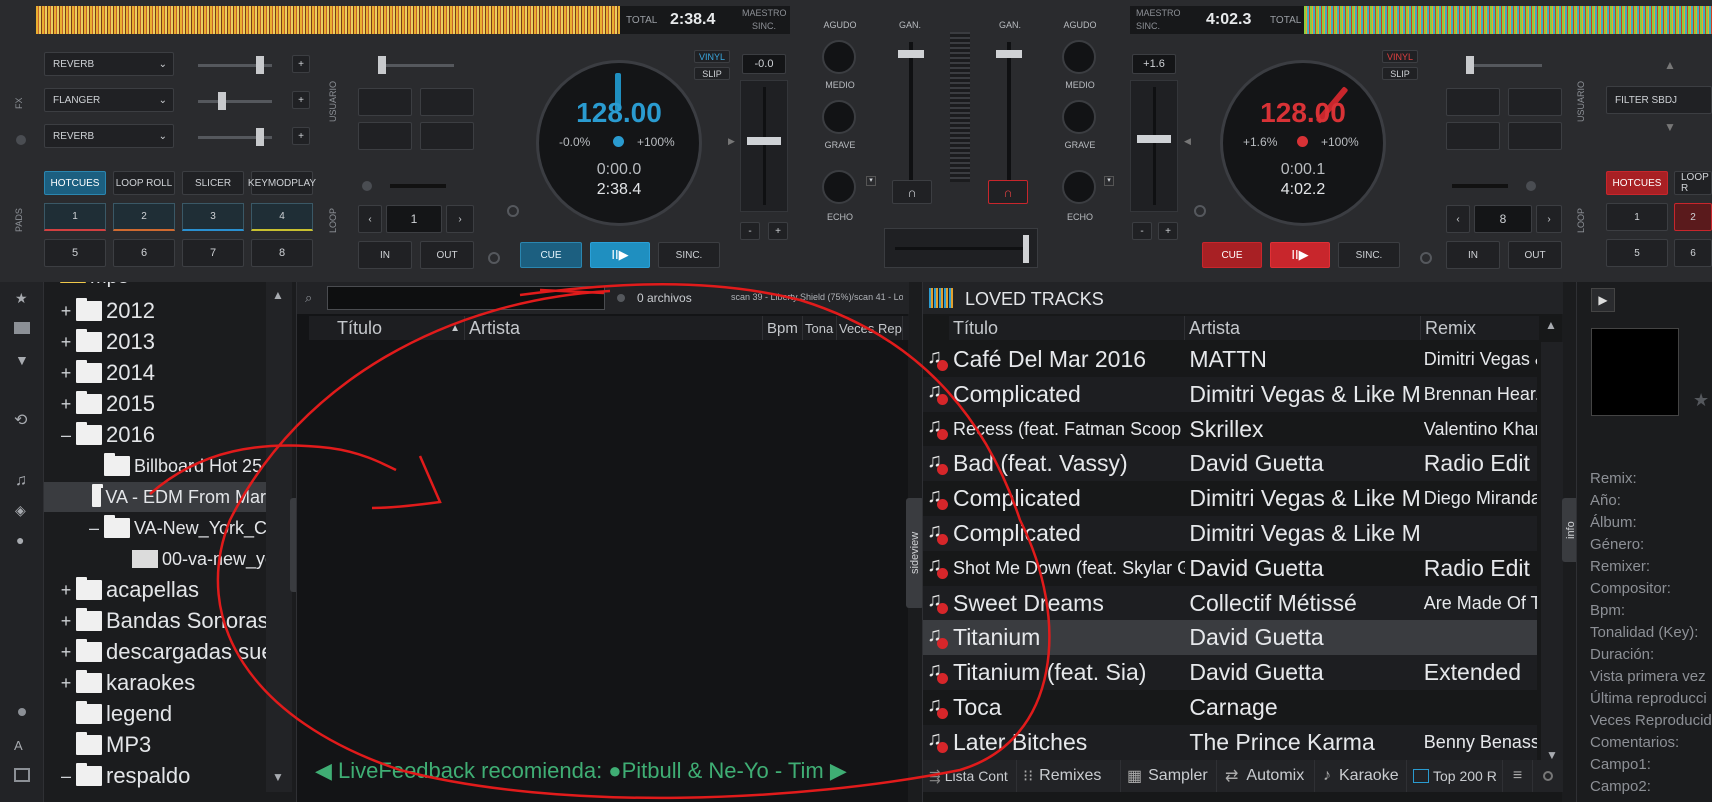  I want to click on info-field-label: Año:, so click(1605, 500).